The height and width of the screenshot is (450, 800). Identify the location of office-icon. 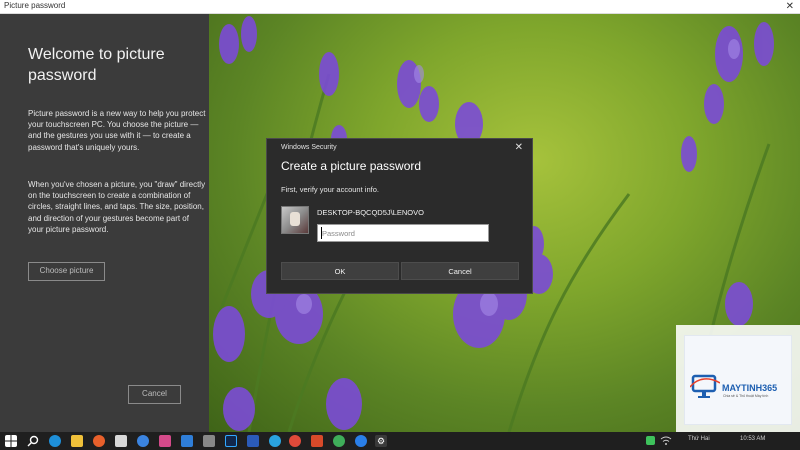
(317, 441).